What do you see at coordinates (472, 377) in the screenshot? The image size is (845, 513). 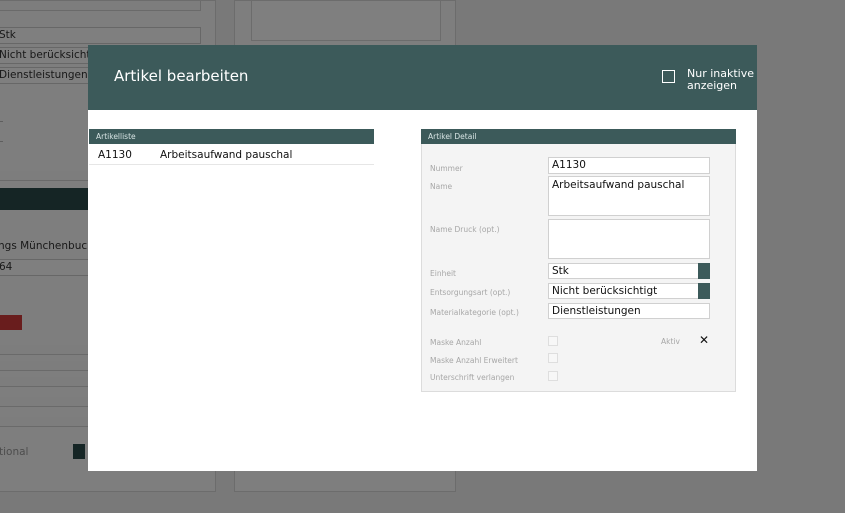 I see `label-unterschrift: Unterschrift verlangen` at bounding box center [472, 377].